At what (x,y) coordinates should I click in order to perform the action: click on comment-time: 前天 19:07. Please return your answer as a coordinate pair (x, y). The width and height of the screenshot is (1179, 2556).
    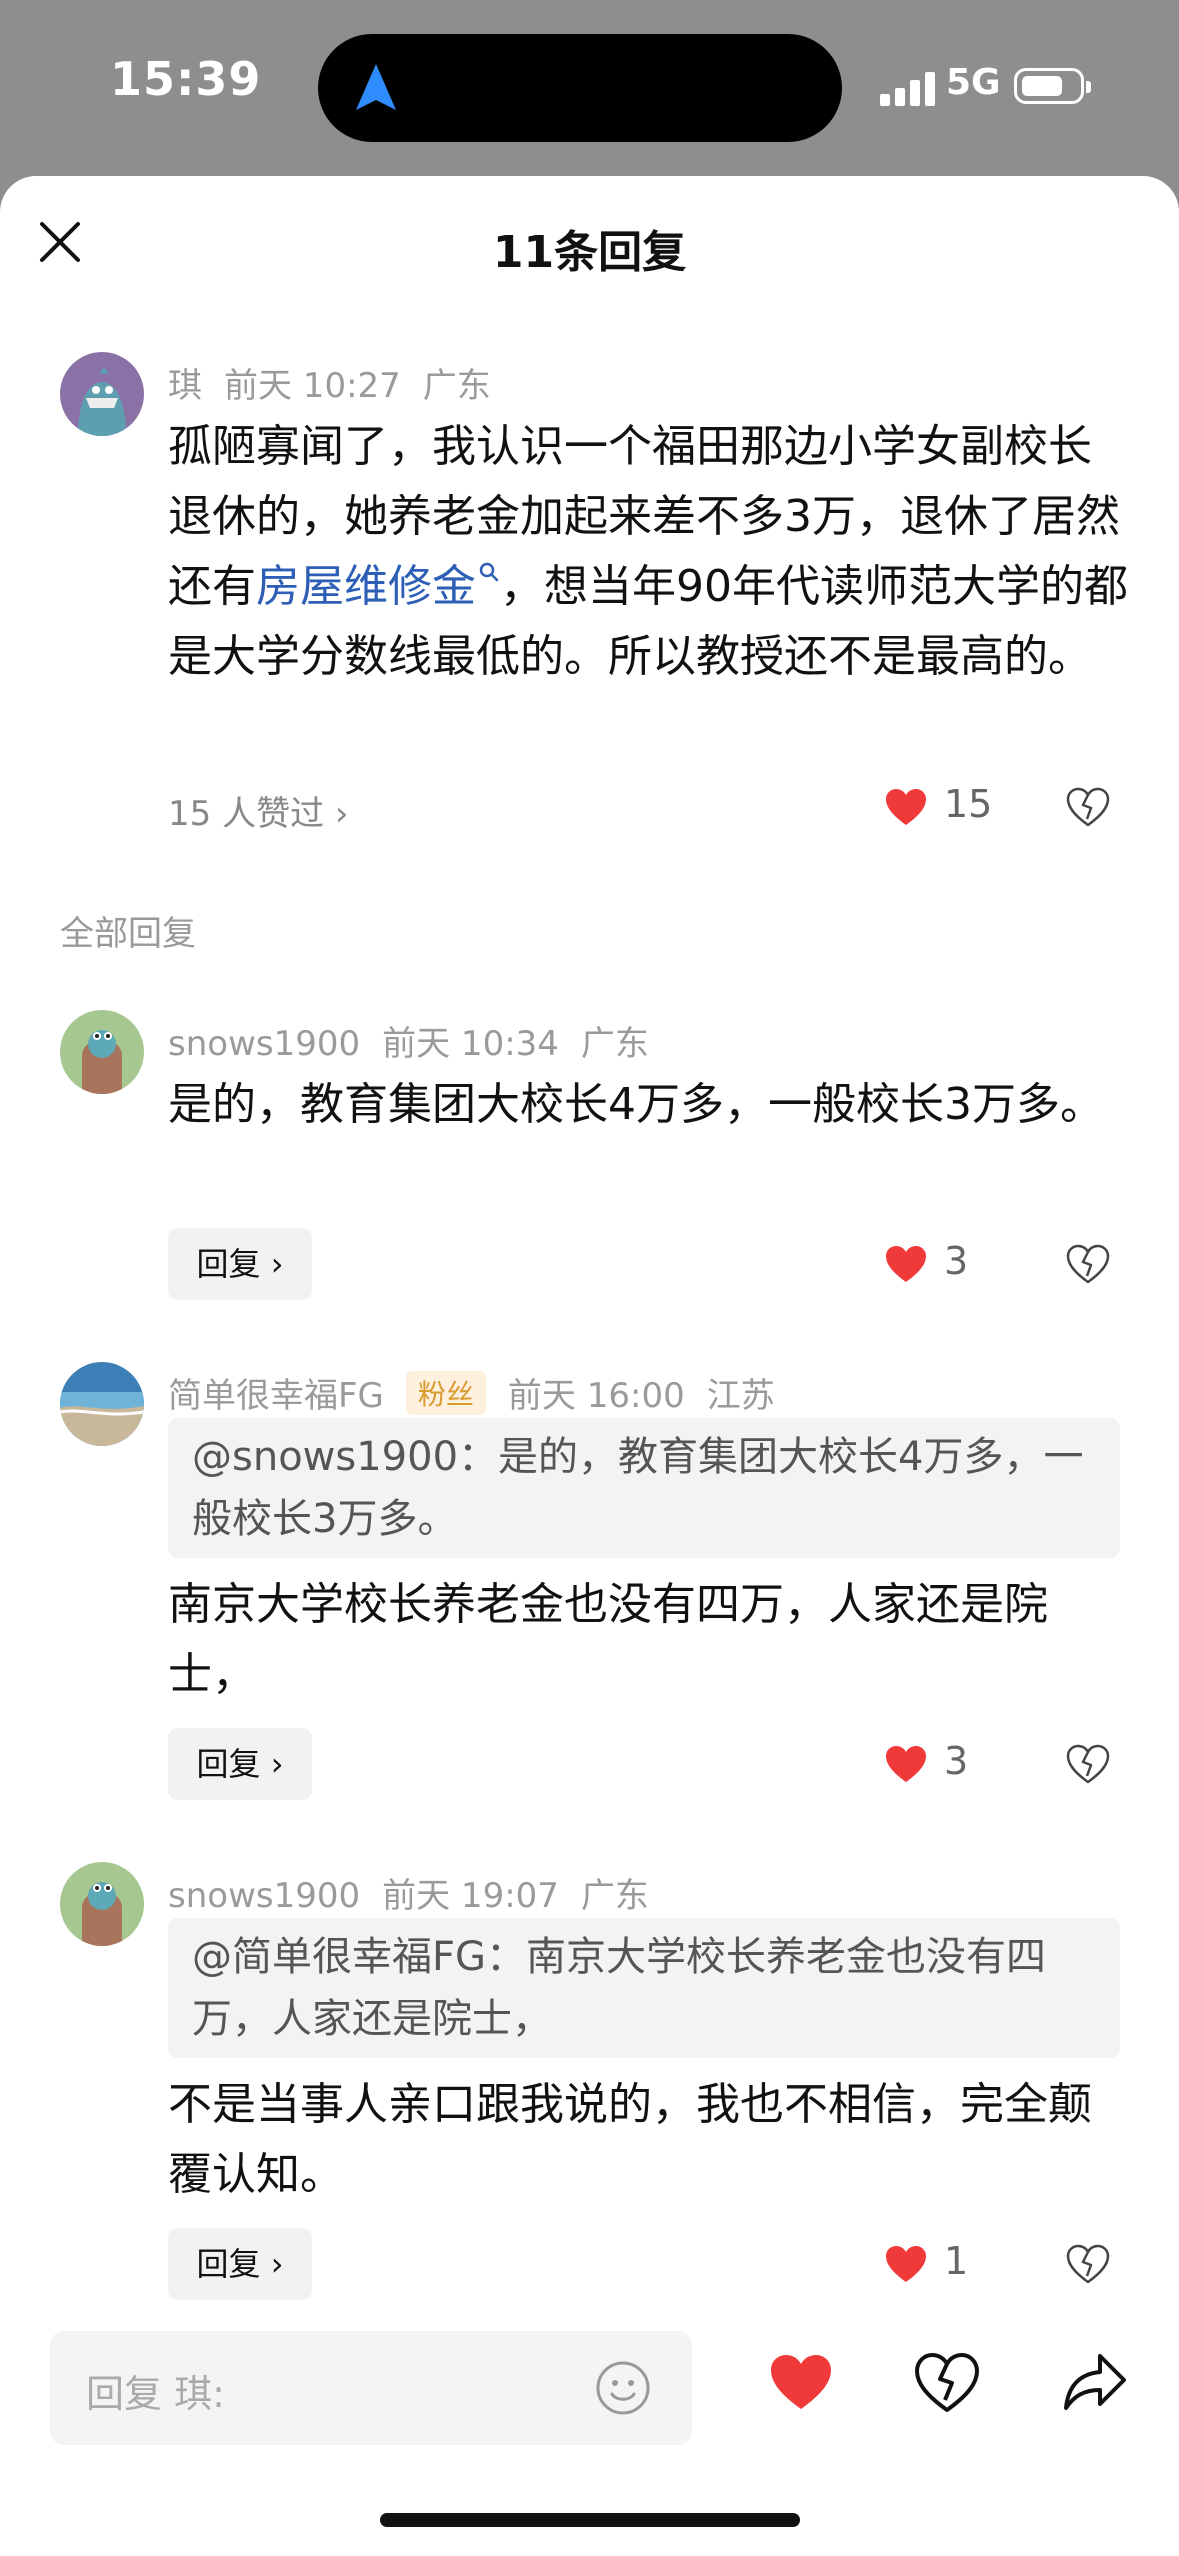
    Looking at the image, I should click on (470, 1896).